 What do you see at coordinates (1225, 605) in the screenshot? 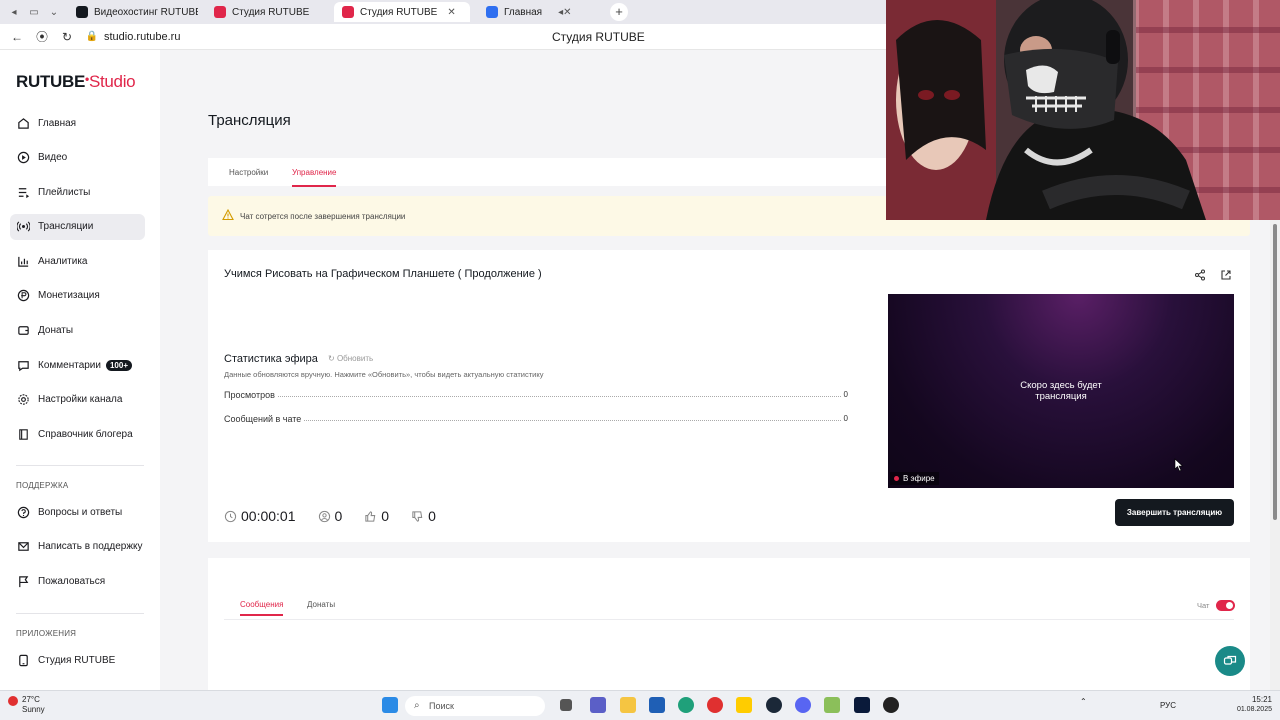
I see `chat-toggle` at bounding box center [1225, 605].